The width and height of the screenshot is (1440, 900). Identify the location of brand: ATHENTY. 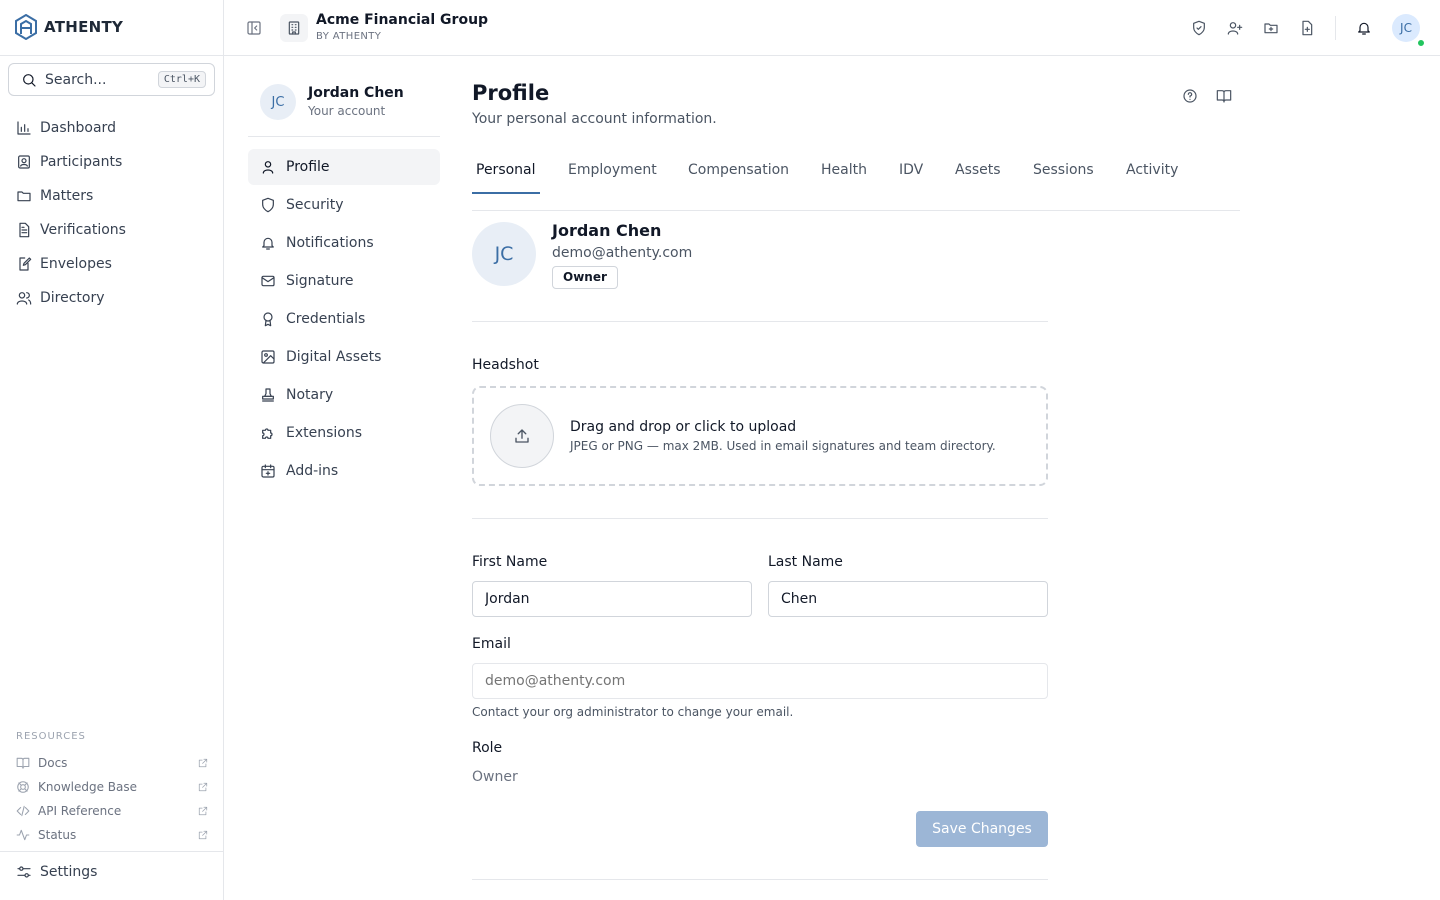
(68, 27).